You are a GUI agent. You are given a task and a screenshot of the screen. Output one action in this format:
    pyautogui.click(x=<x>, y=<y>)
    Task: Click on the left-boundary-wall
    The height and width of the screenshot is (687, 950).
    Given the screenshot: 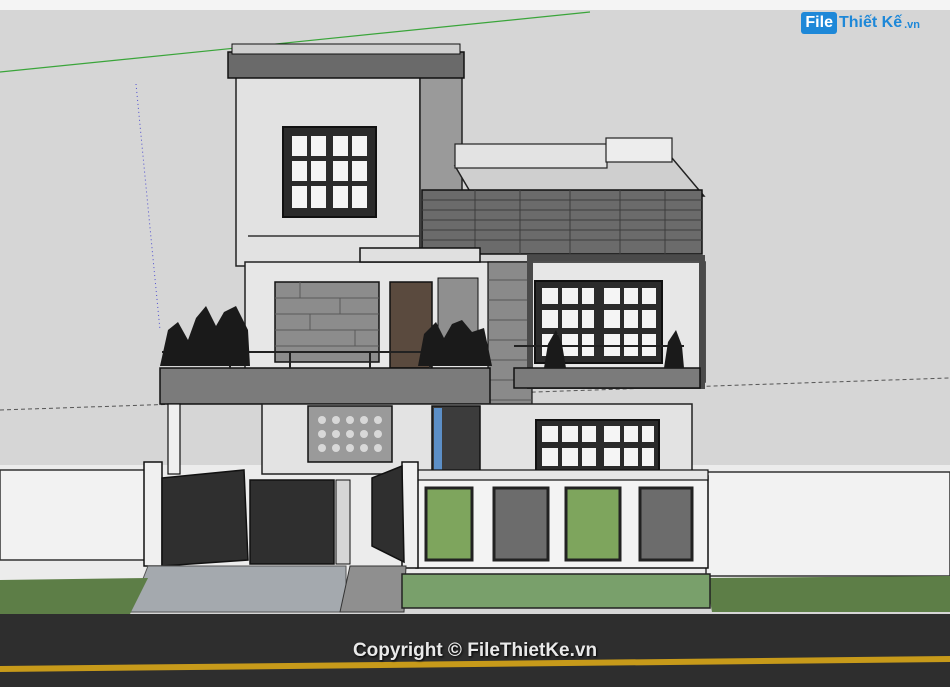 What is the action you would take?
    pyautogui.click(x=76, y=515)
    